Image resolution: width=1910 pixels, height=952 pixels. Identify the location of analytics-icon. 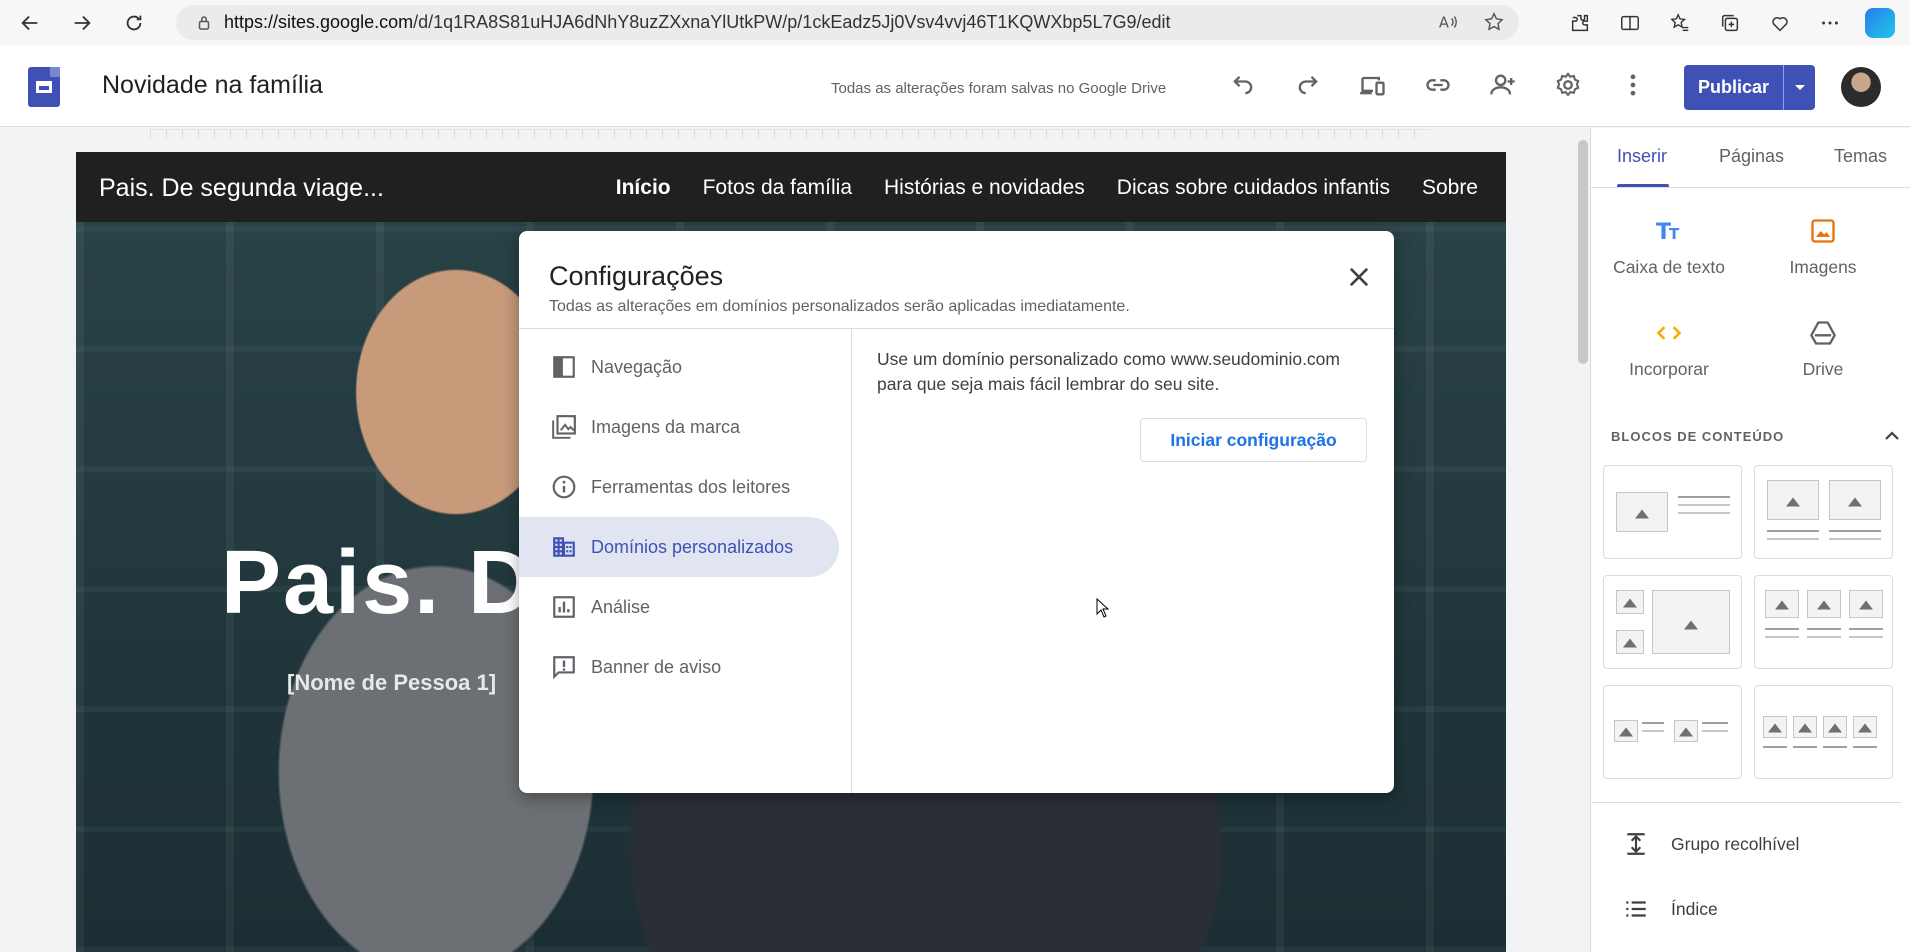
(564, 607).